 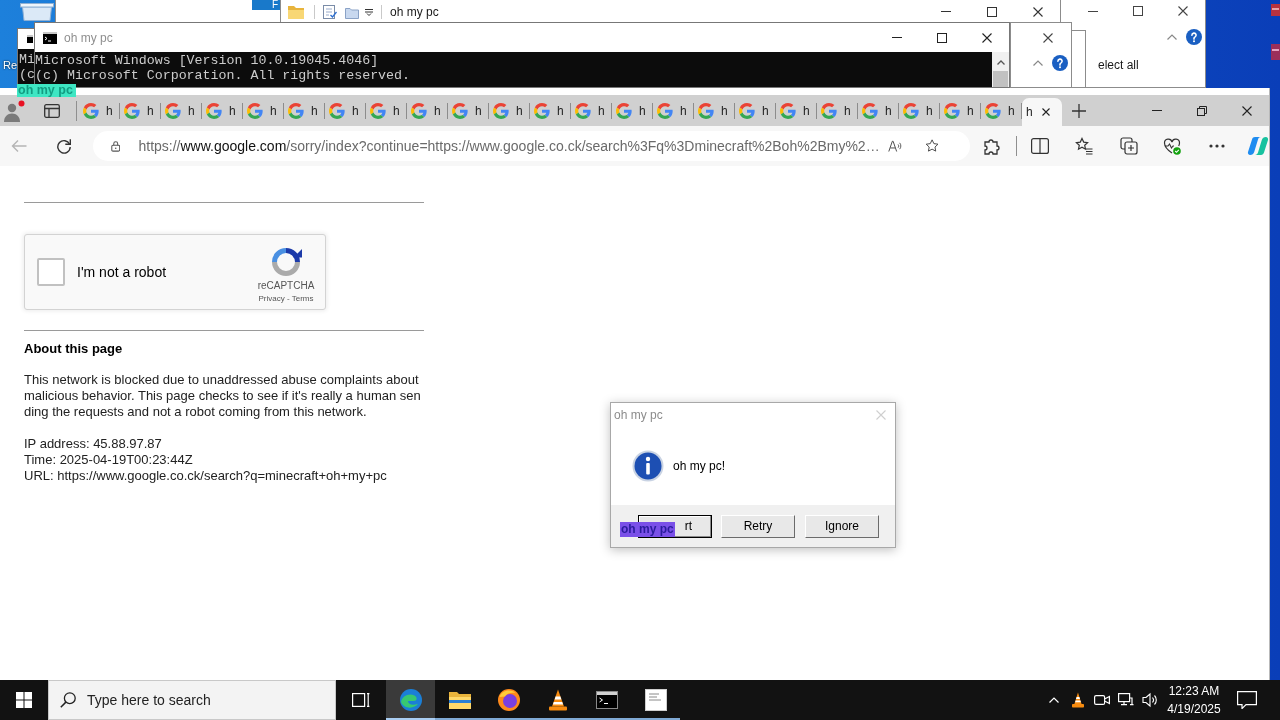 I want to click on clock-time: 12:23 AM, so click(x=1194, y=691).